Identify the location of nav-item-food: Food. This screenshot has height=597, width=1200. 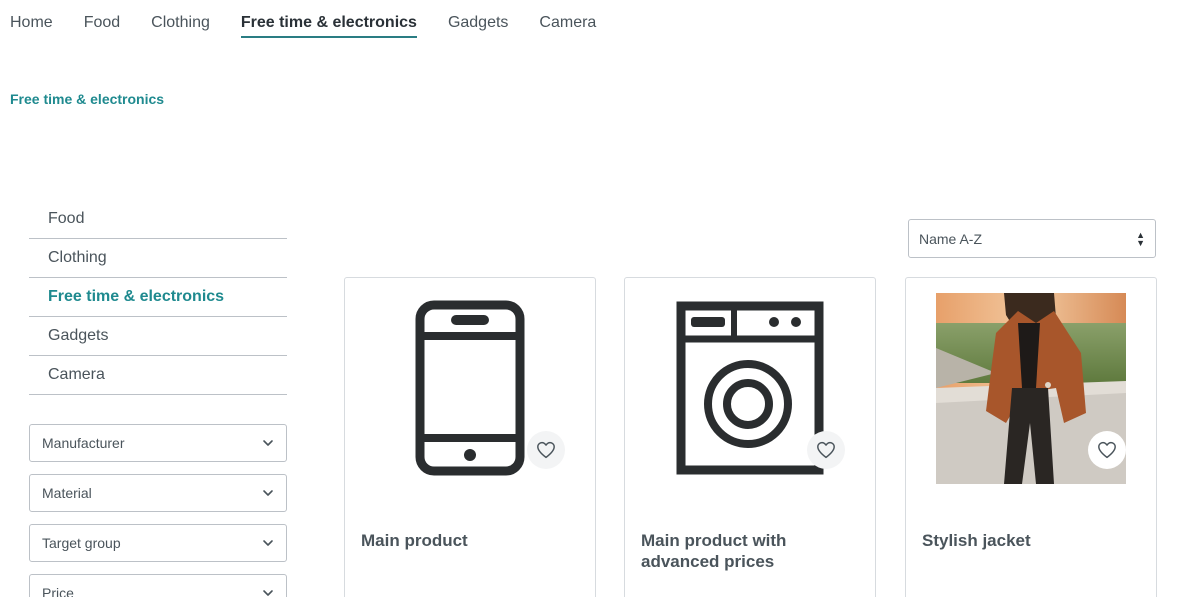
(102, 20).